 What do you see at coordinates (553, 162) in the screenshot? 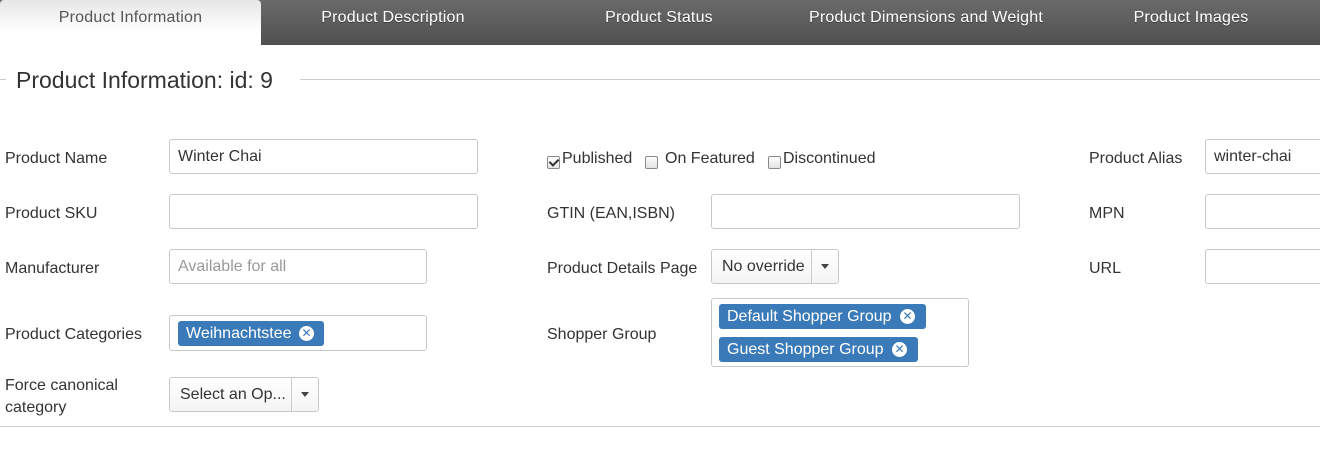
I see `published-checkbox` at bounding box center [553, 162].